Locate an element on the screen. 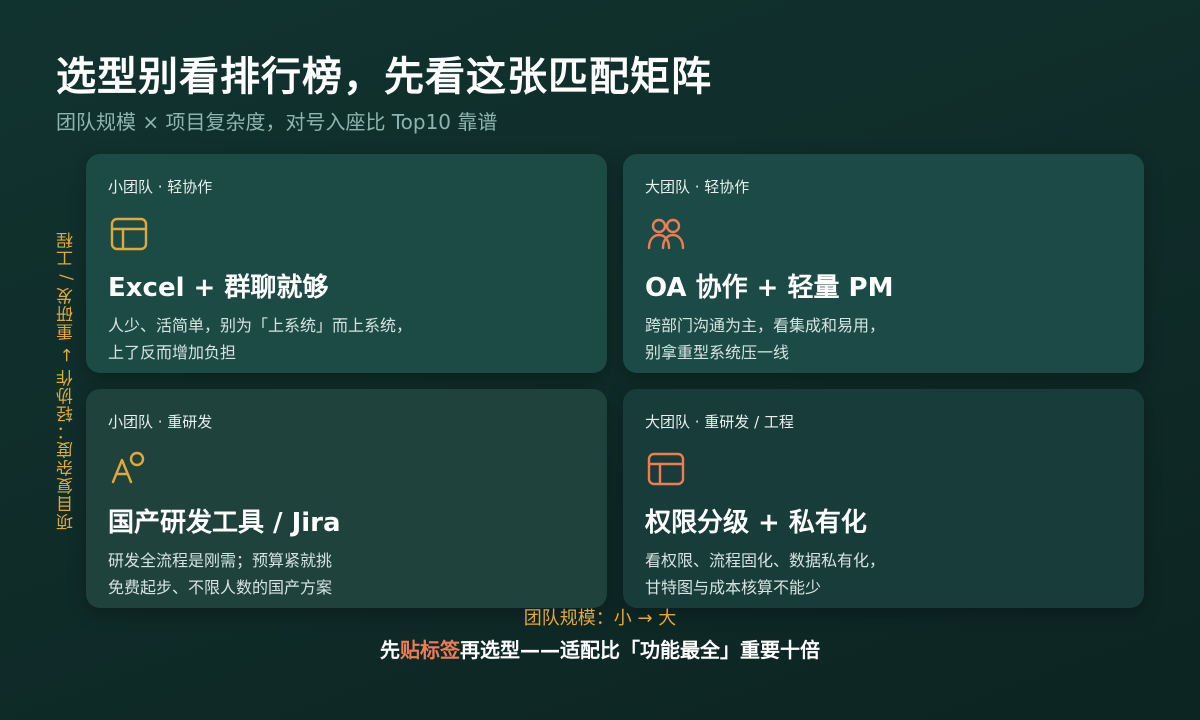 The image size is (1200, 720). card-tag: 小团队 · 轻协作 is located at coordinates (160, 187).